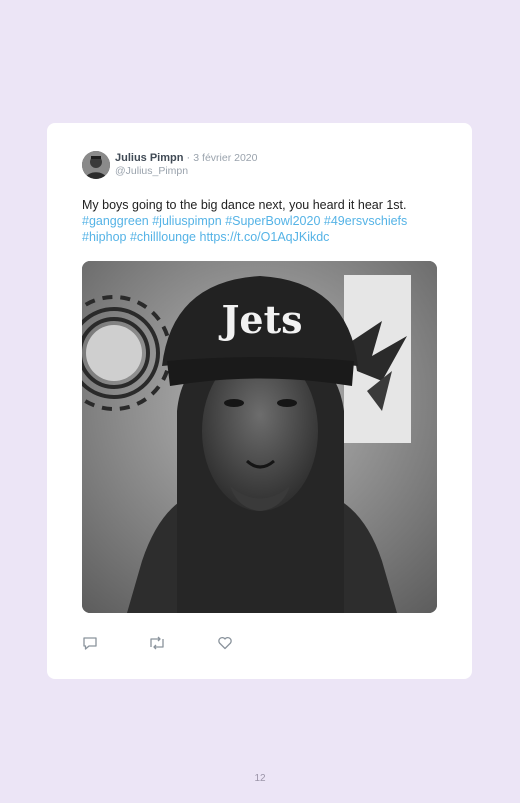  I want to click on photo-cap-text: Jets, so click(260, 319).